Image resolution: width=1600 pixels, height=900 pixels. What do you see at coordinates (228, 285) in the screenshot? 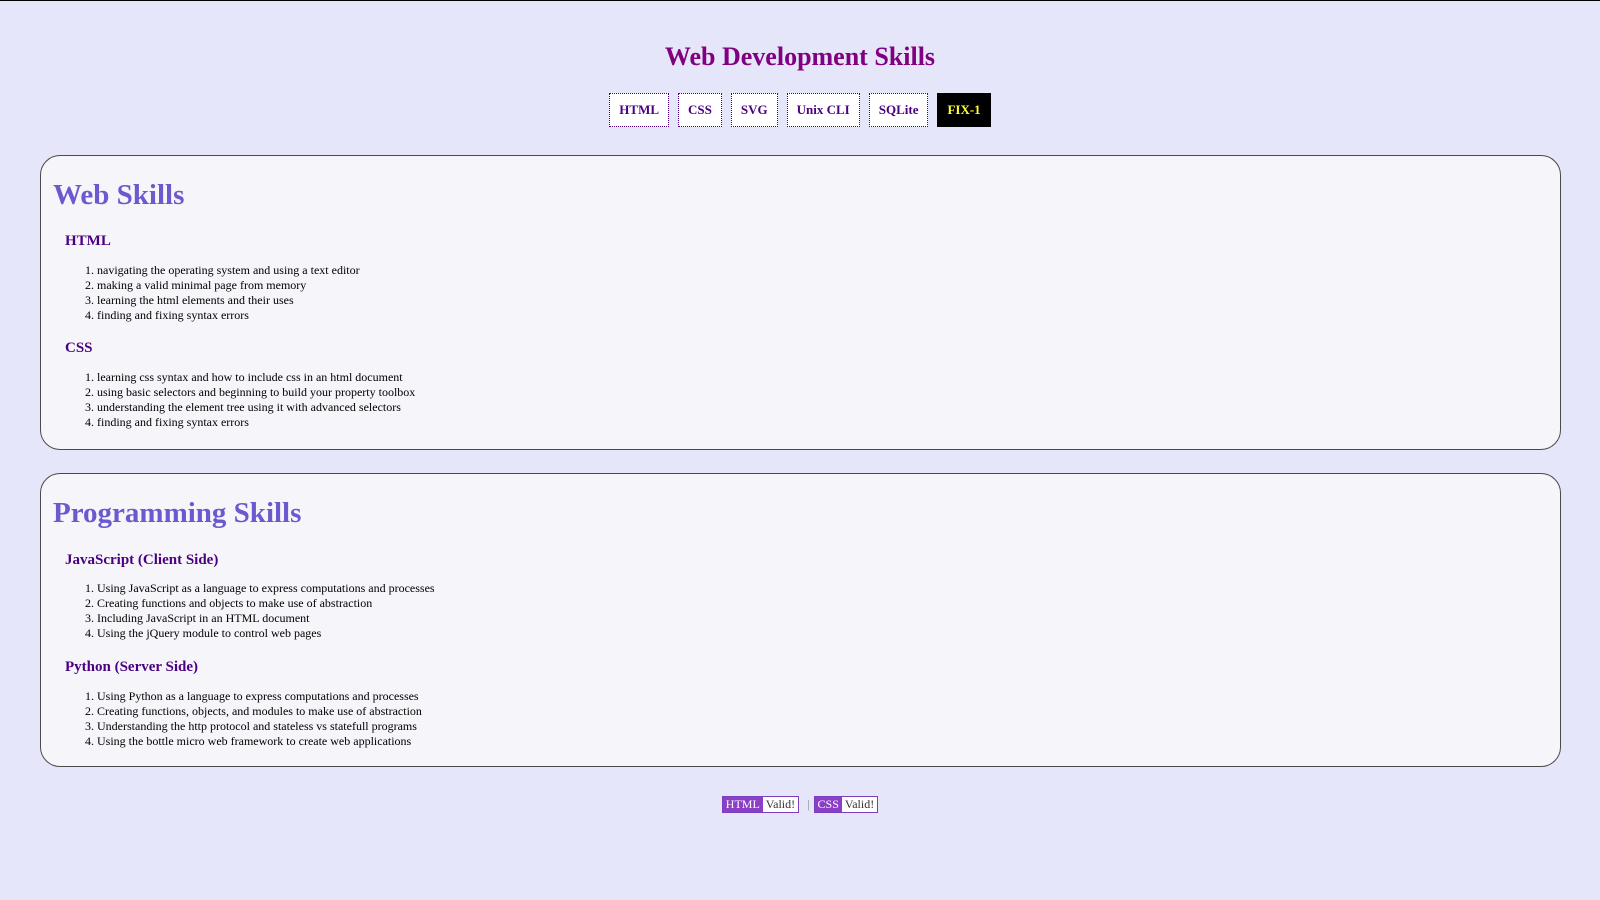
I see `list-item: making a valid minimal page from memory` at bounding box center [228, 285].